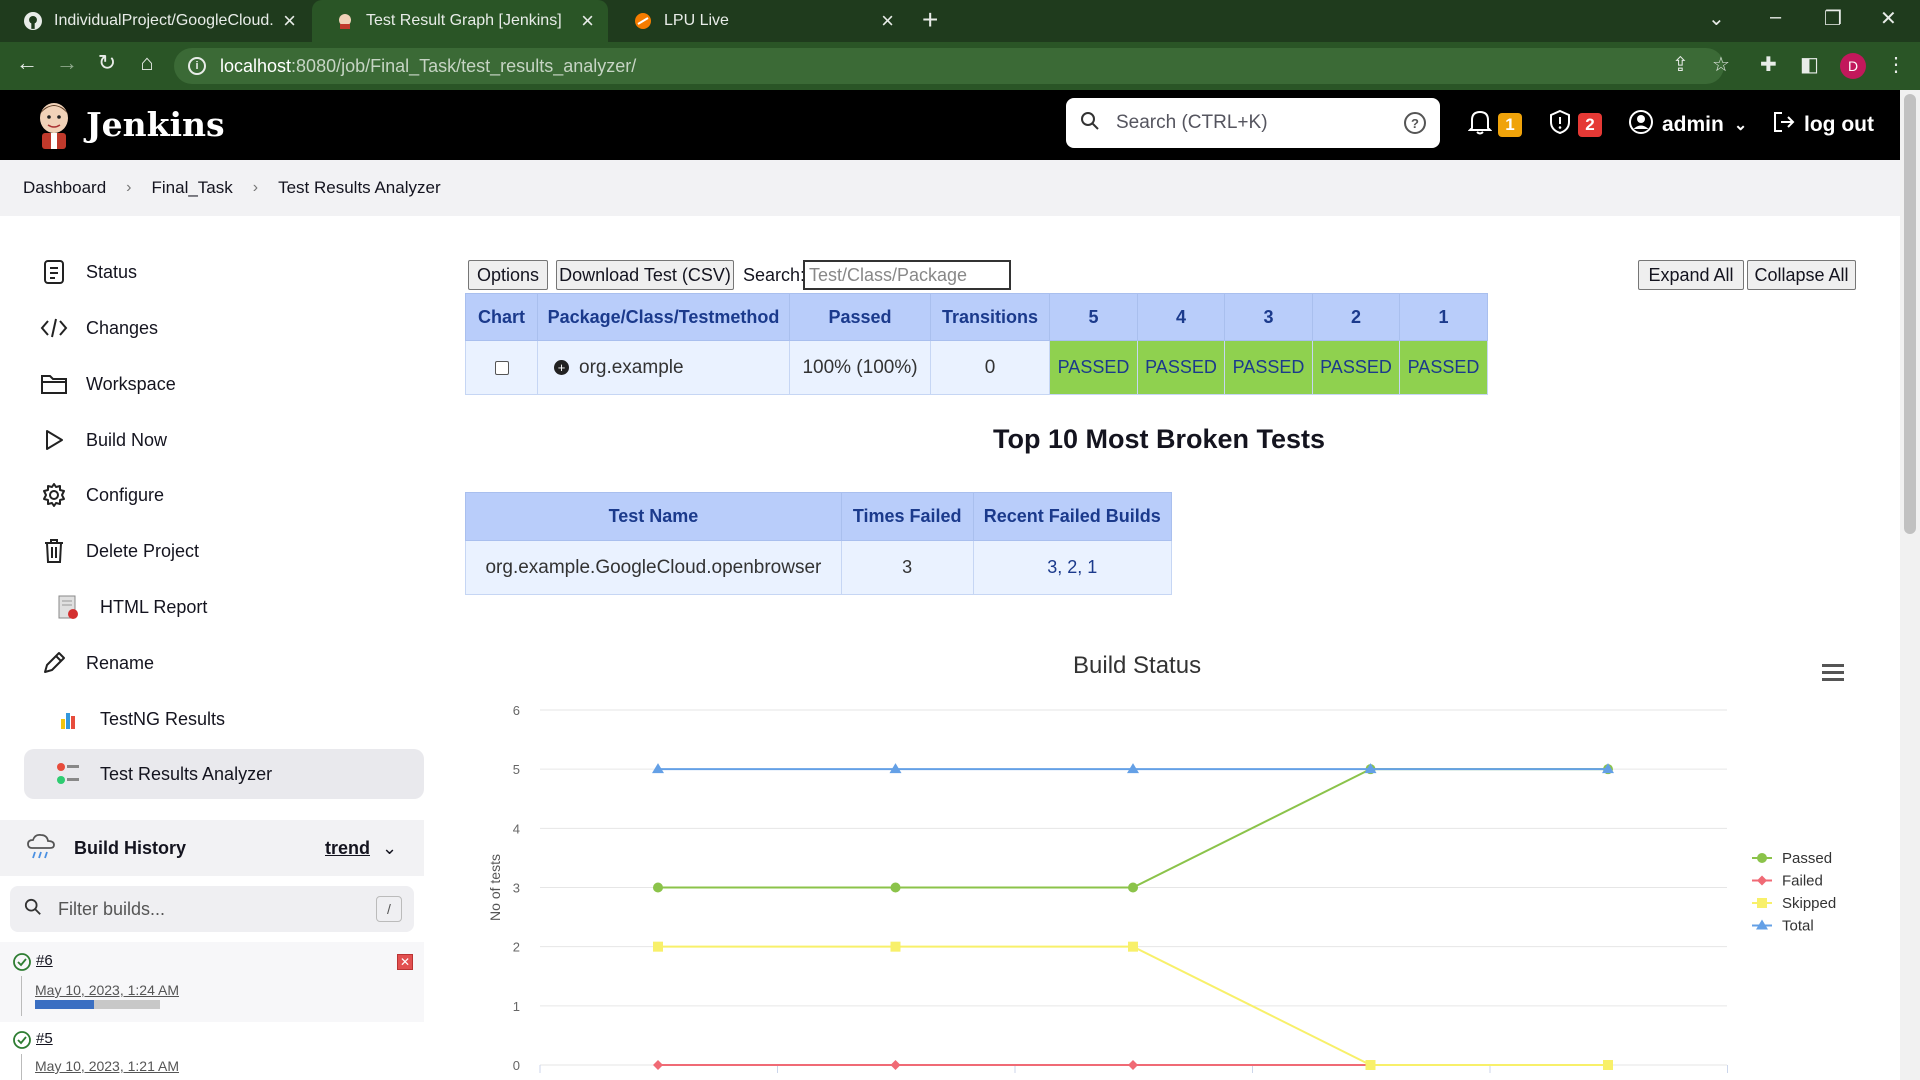 The image size is (1920, 1080). I want to click on jenkins-logo: Jenkins, so click(129, 124).